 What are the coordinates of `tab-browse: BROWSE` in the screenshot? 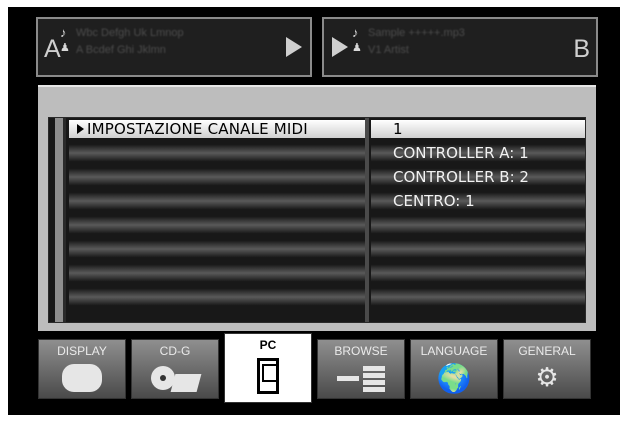 It's located at (361, 369).